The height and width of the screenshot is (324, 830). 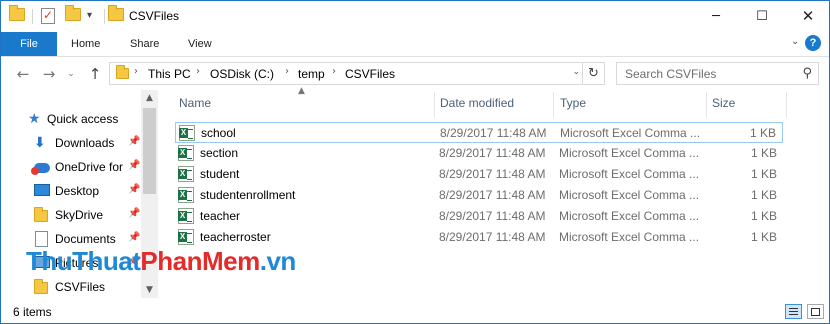 I want to click on address-dropdown-icon: ⌄, so click(x=576, y=72).